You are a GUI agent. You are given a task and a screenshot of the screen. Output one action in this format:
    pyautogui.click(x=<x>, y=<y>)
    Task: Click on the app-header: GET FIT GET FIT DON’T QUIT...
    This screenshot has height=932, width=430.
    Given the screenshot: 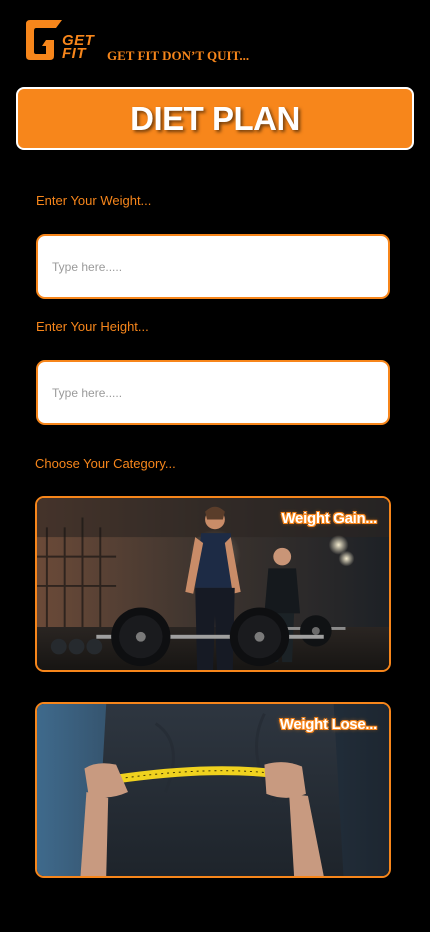 What is the action you would take?
    pyautogui.click(x=222, y=41)
    